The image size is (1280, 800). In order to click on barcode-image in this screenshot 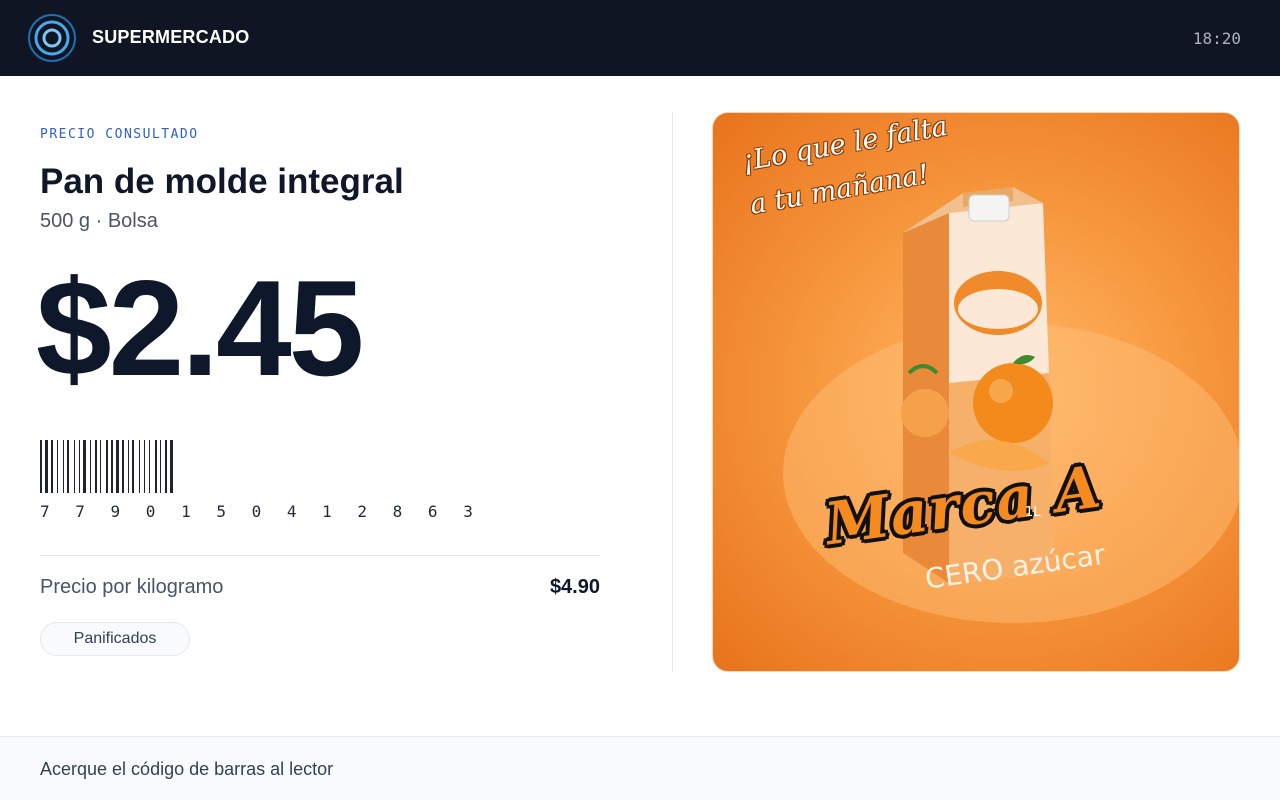, I will do `click(106, 466)`.